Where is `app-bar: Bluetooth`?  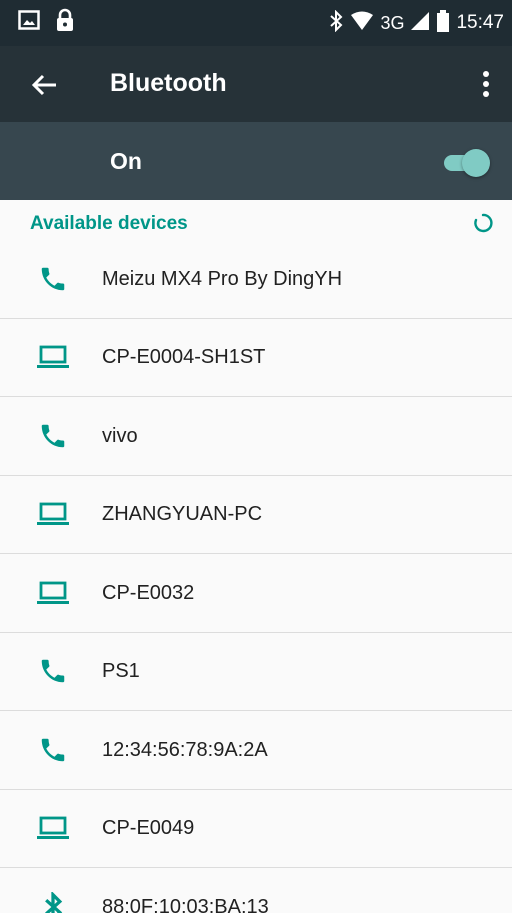
app-bar: Bluetooth is located at coordinates (256, 84).